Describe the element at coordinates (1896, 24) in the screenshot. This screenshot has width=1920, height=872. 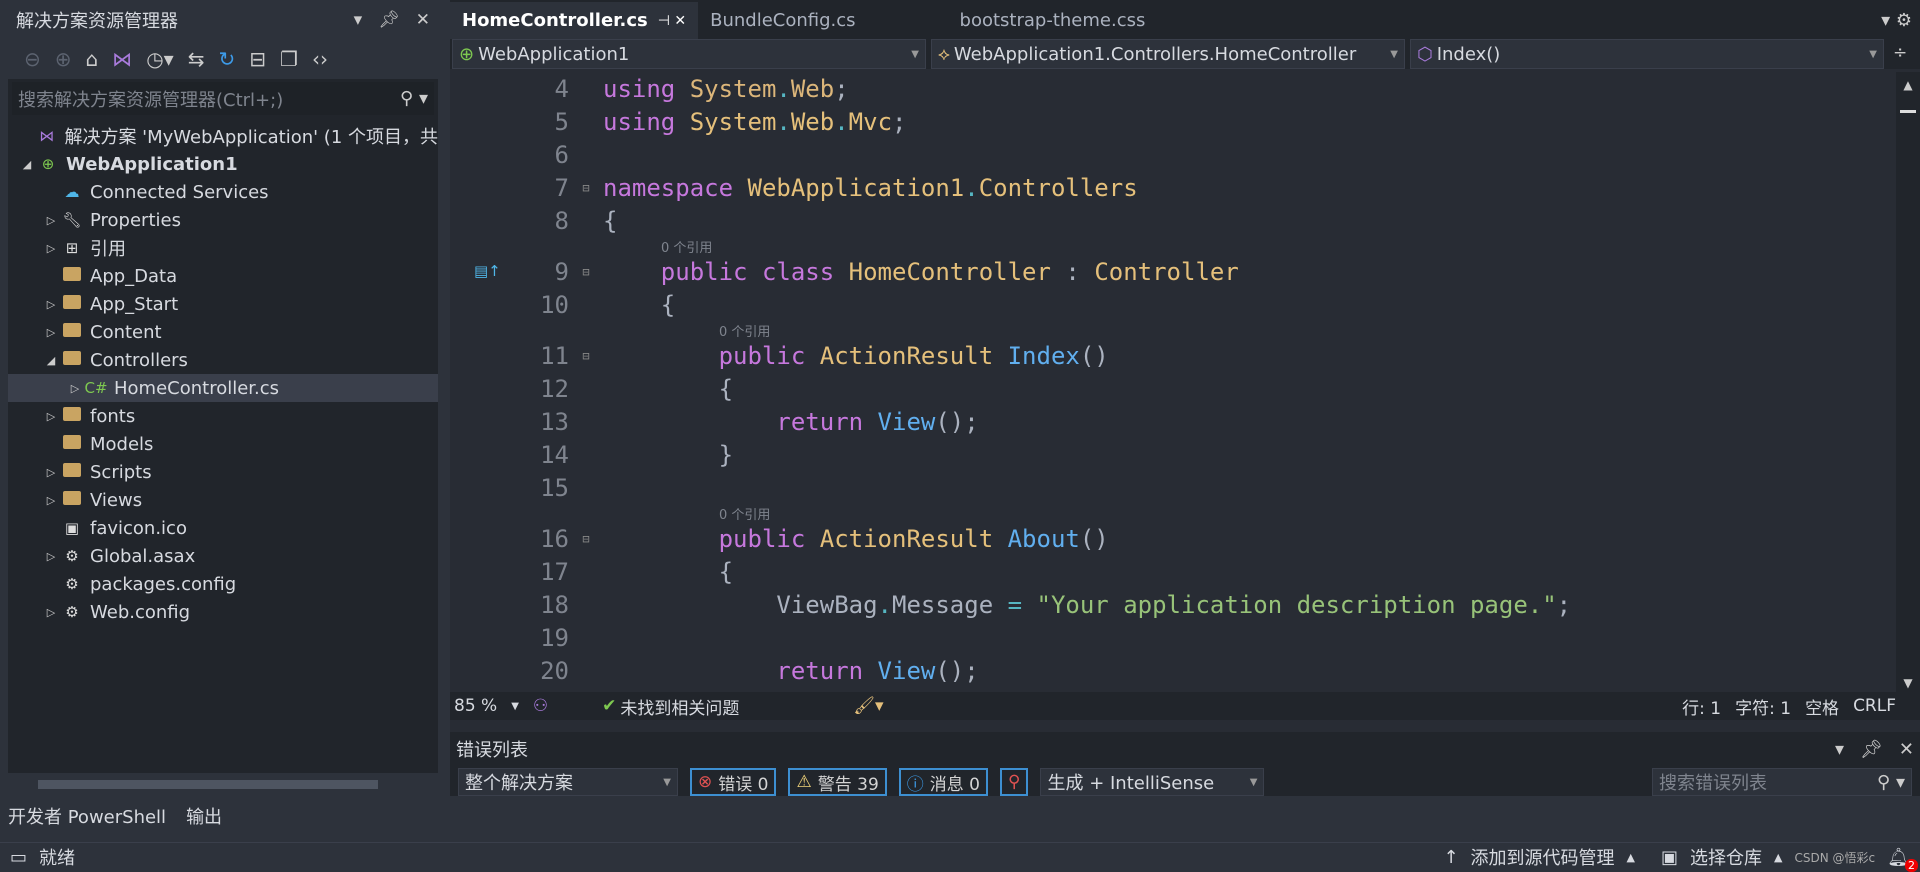
I see `tab-options-icon: ▾ ⚙` at that location.